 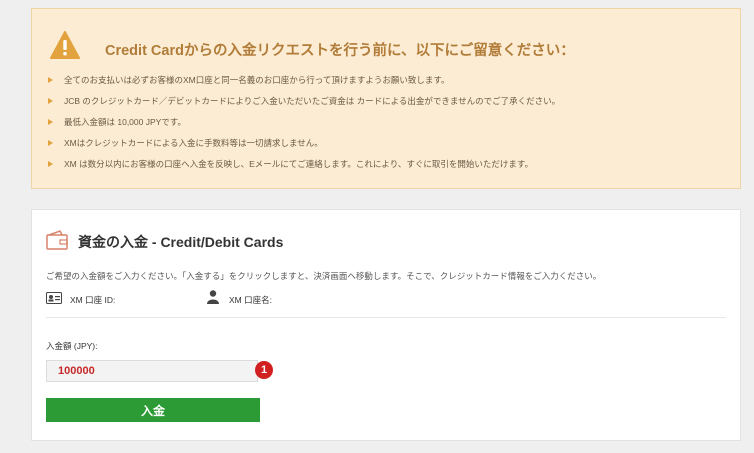 I want to click on notice-item: 最低入金額は 10,000 JPYです。, so click(x=304, y=125).